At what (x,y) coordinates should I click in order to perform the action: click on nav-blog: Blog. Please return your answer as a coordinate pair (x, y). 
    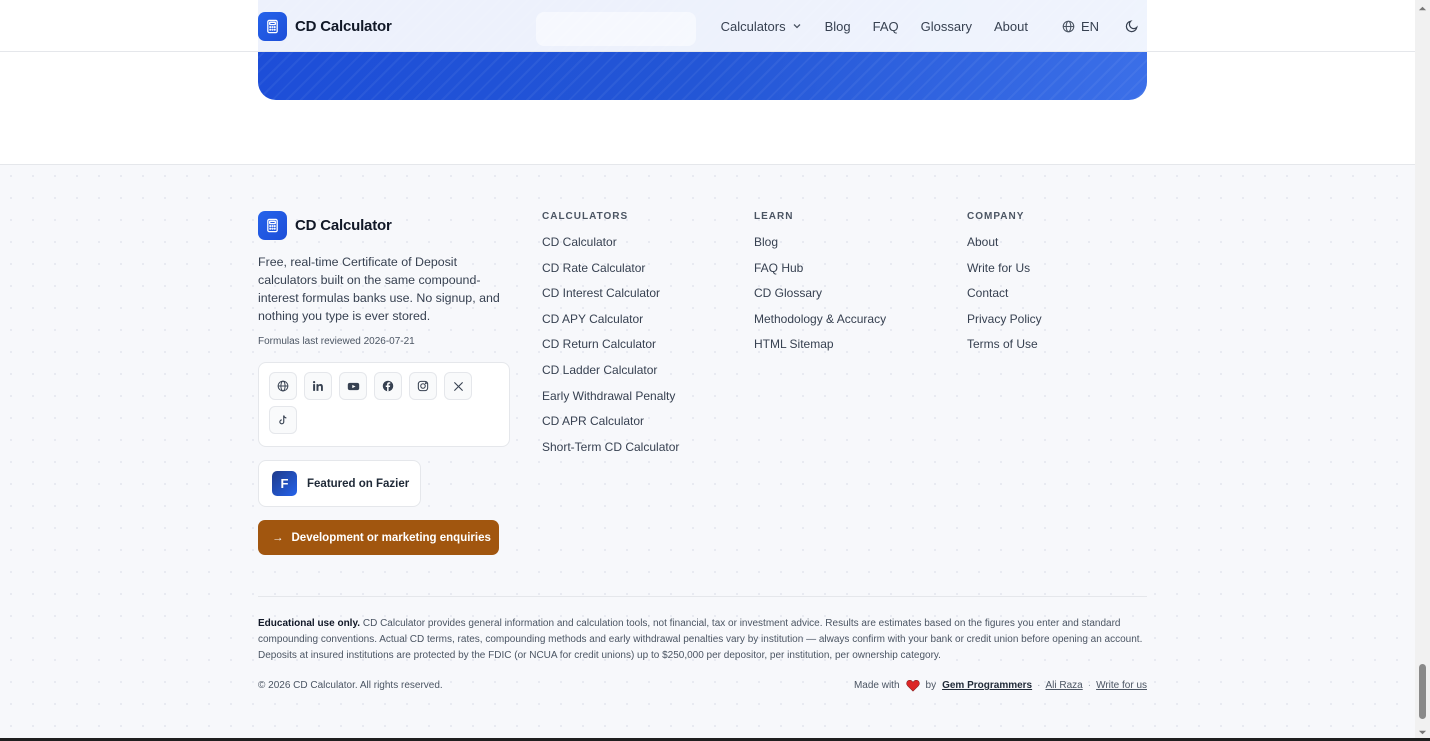
    Looking at the image, I should click on (838, 26).